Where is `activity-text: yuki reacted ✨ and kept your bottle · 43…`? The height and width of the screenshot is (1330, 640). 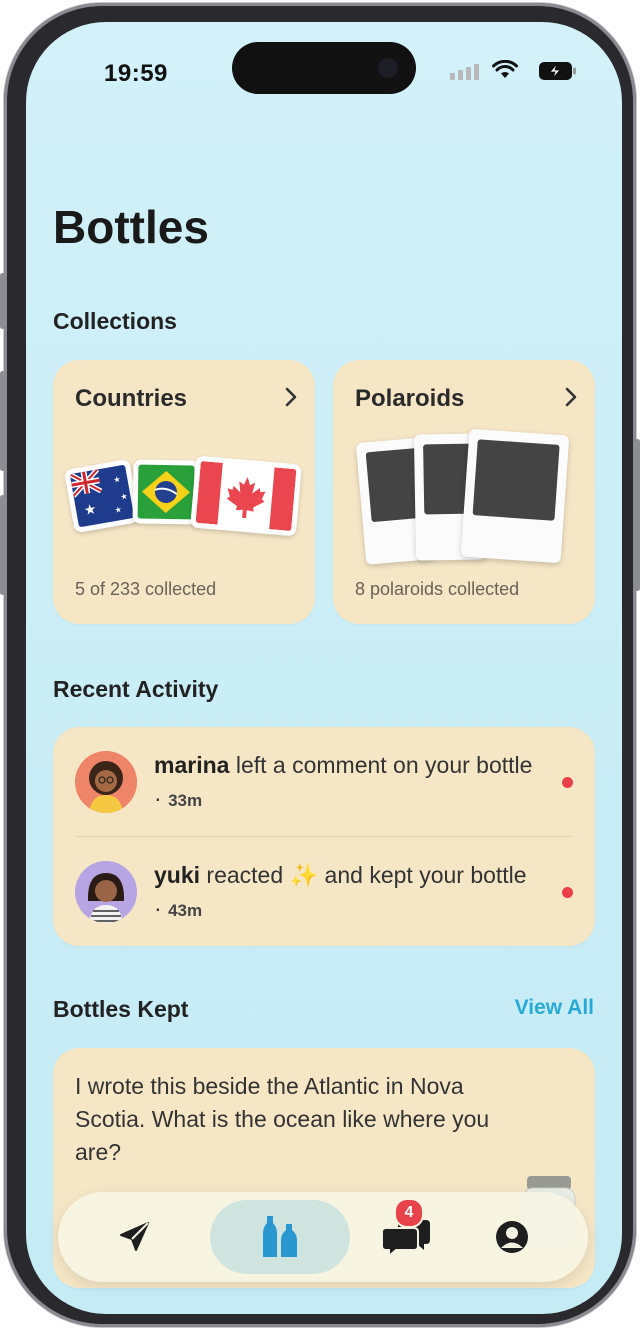 activity-text: yuki reacted ✨ and kept your bottle · 43… is located at coordinates (340, 891).